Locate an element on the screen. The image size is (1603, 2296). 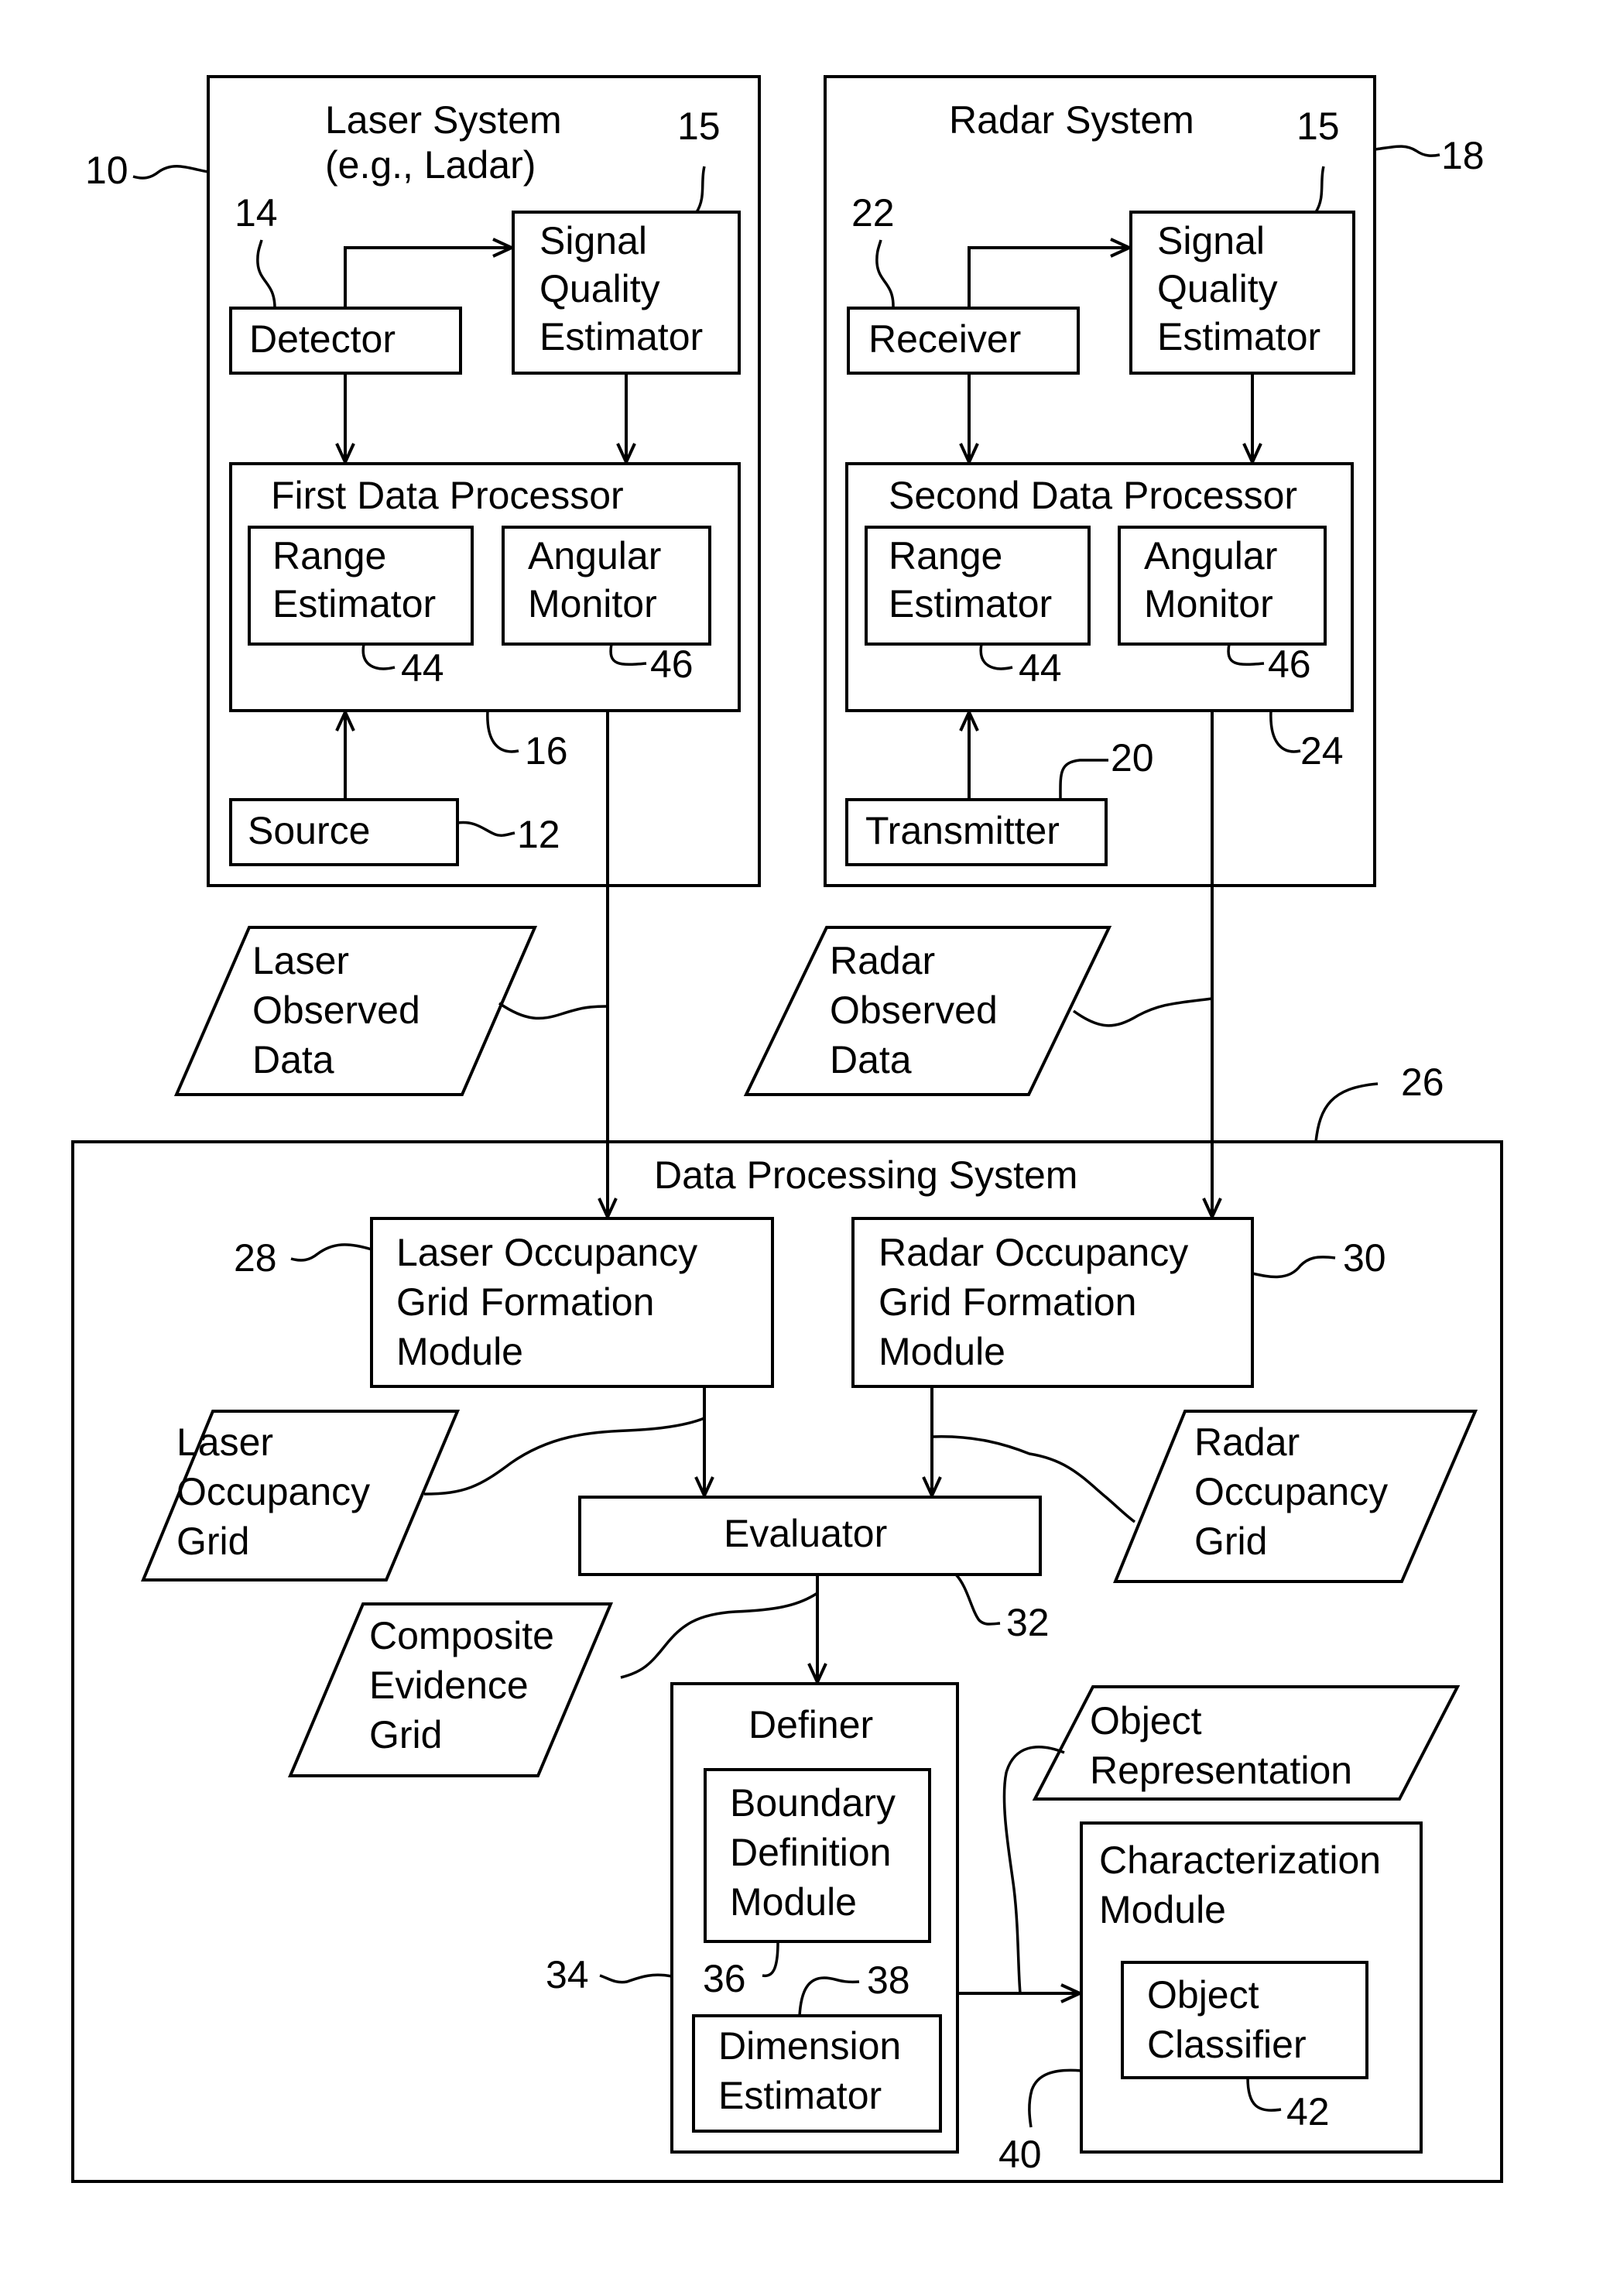
radar-occupancy-grid-line1: Radar is located at coordinates (1247, 1442).